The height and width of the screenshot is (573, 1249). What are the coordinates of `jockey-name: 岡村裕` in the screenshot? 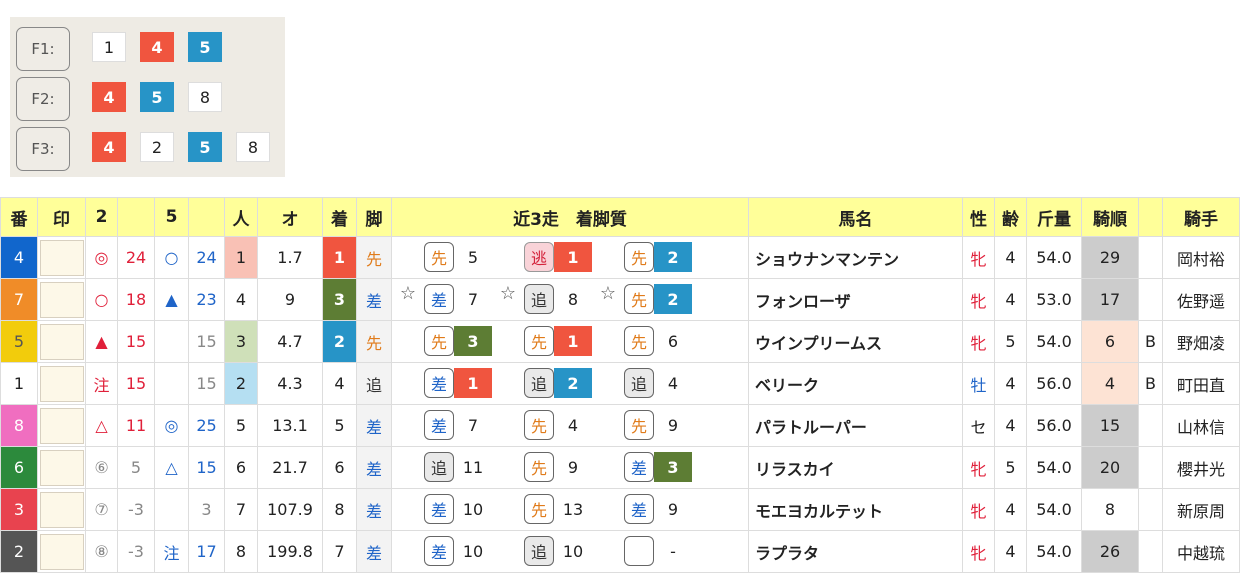 It's located at (1201, 257).